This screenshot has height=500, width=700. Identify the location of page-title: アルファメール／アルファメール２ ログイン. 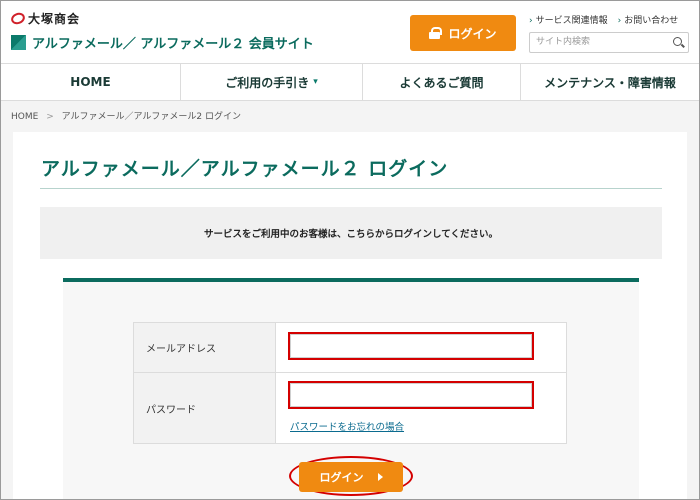
(245, 169).